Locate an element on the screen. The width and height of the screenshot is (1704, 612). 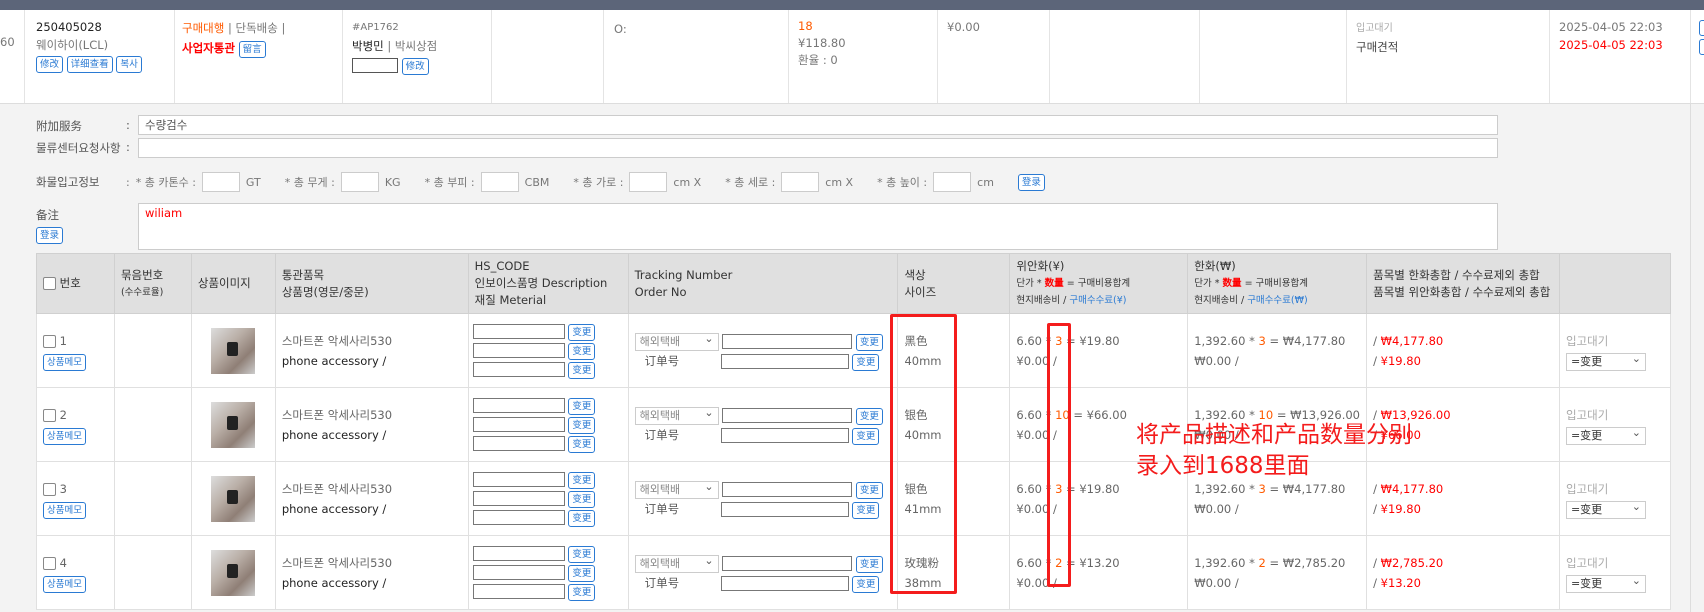
copy-button: 복사 is located at coordinates (129, 64).